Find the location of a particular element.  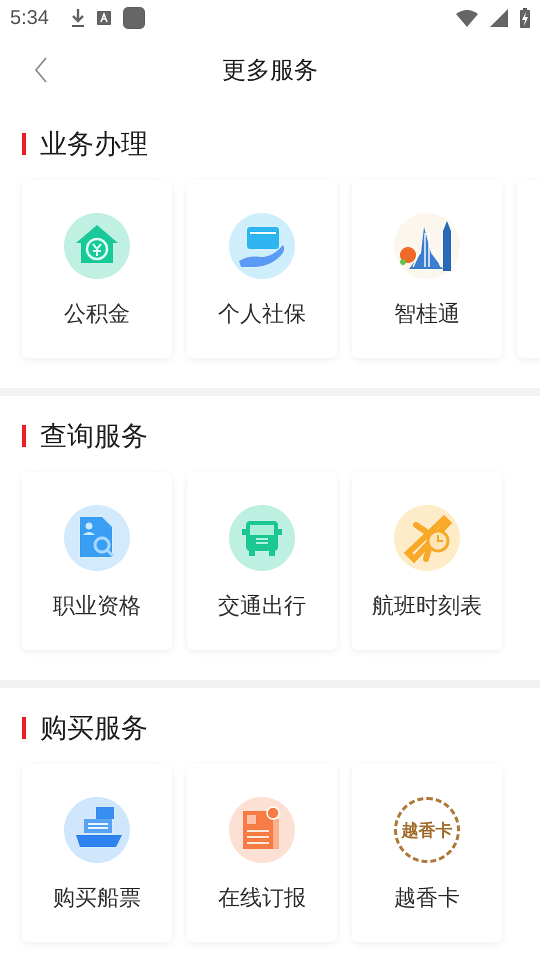

service-card: 越香卡 越香卡 is located at coordinates (427, 853).